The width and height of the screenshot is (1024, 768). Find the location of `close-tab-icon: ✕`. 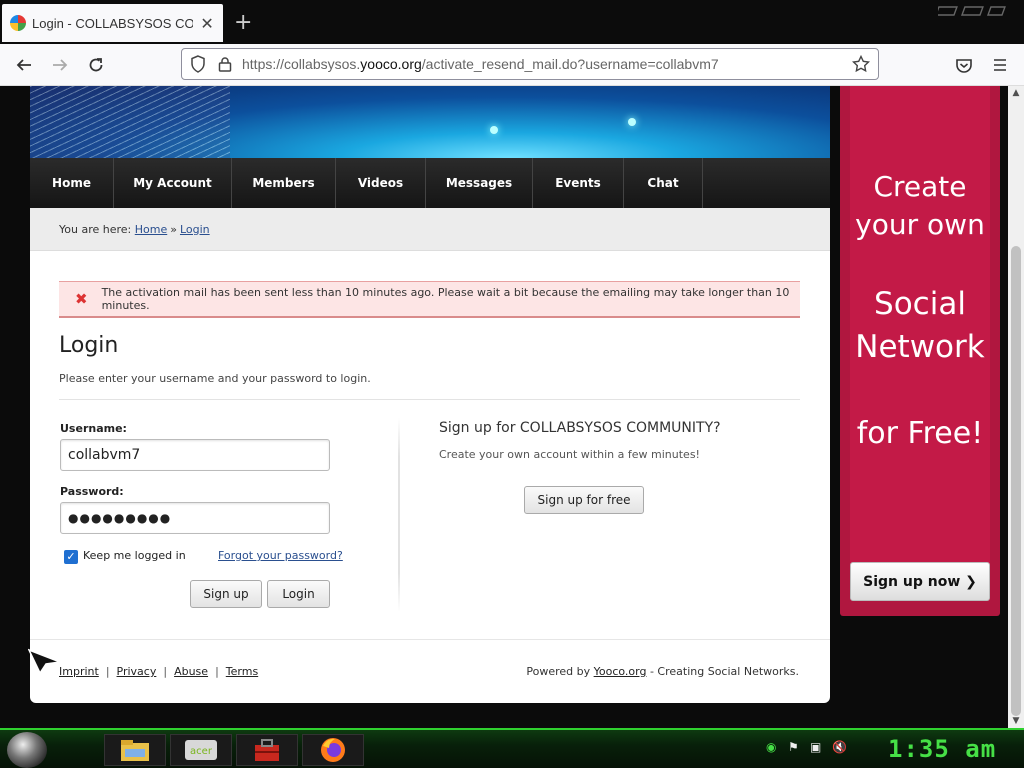

close-tab-icon: ✕ is located at coordinates (207, 23).